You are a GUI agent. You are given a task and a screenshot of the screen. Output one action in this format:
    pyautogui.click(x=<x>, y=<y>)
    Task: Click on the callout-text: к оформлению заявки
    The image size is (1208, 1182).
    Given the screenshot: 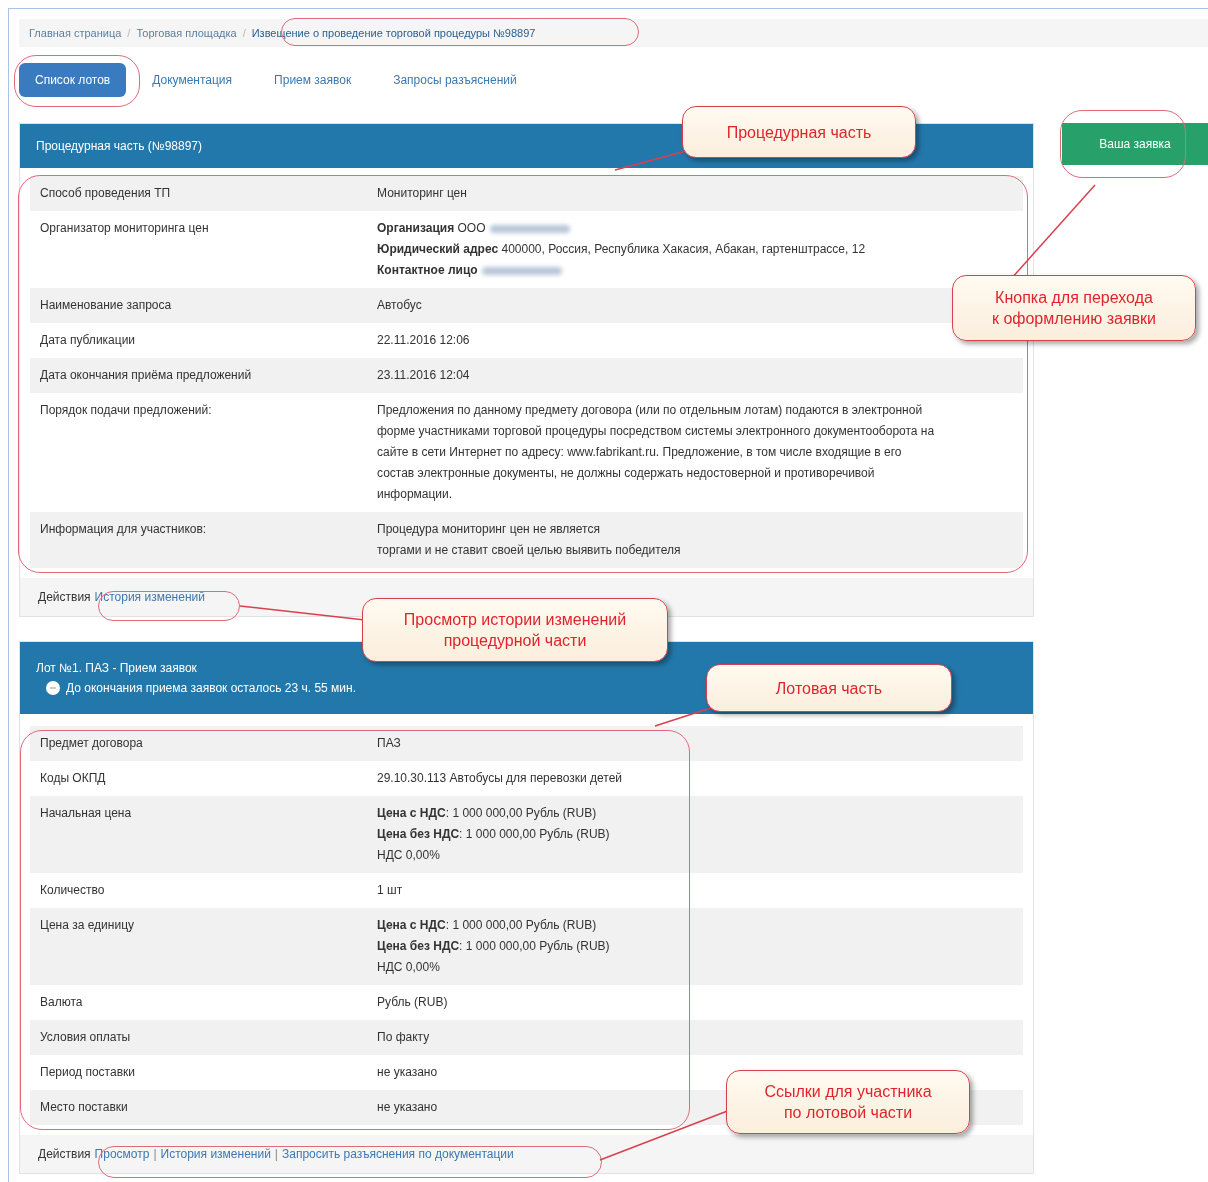 What is the action you would take?
    pyautogui.click(x=1074, y=319)
    